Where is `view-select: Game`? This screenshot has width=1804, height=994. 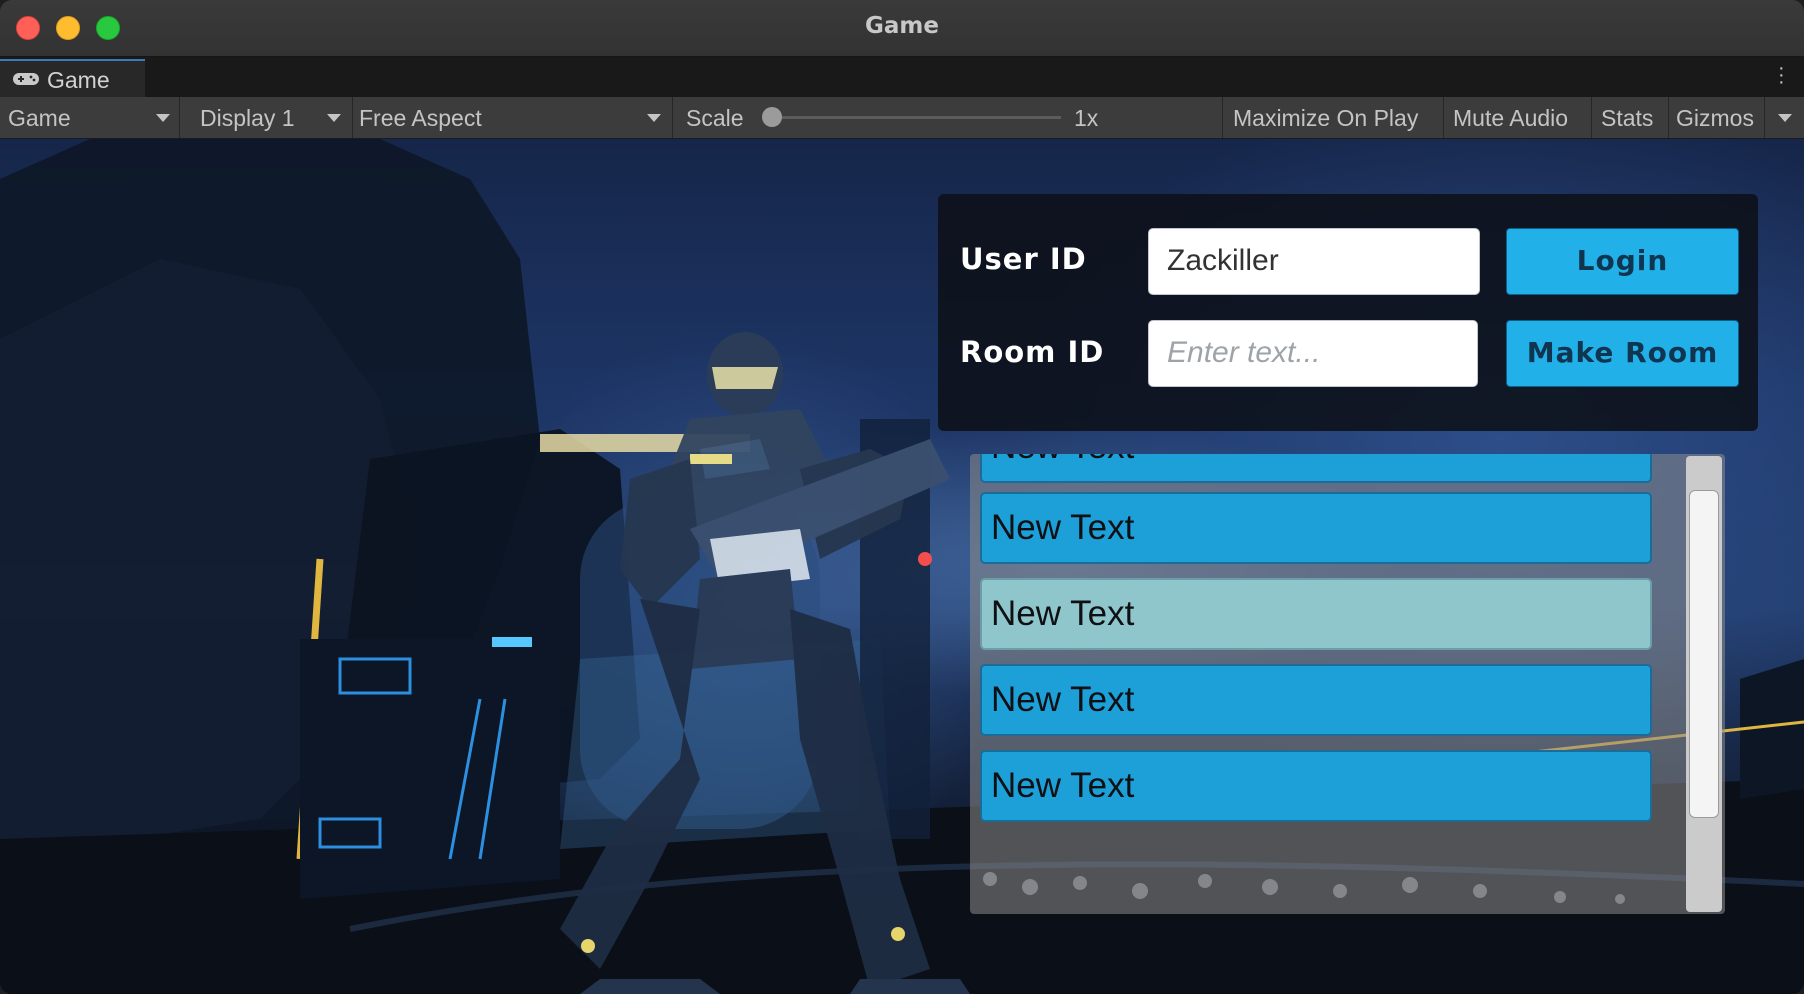
view-select: Game is located at coordinates (90, 117).